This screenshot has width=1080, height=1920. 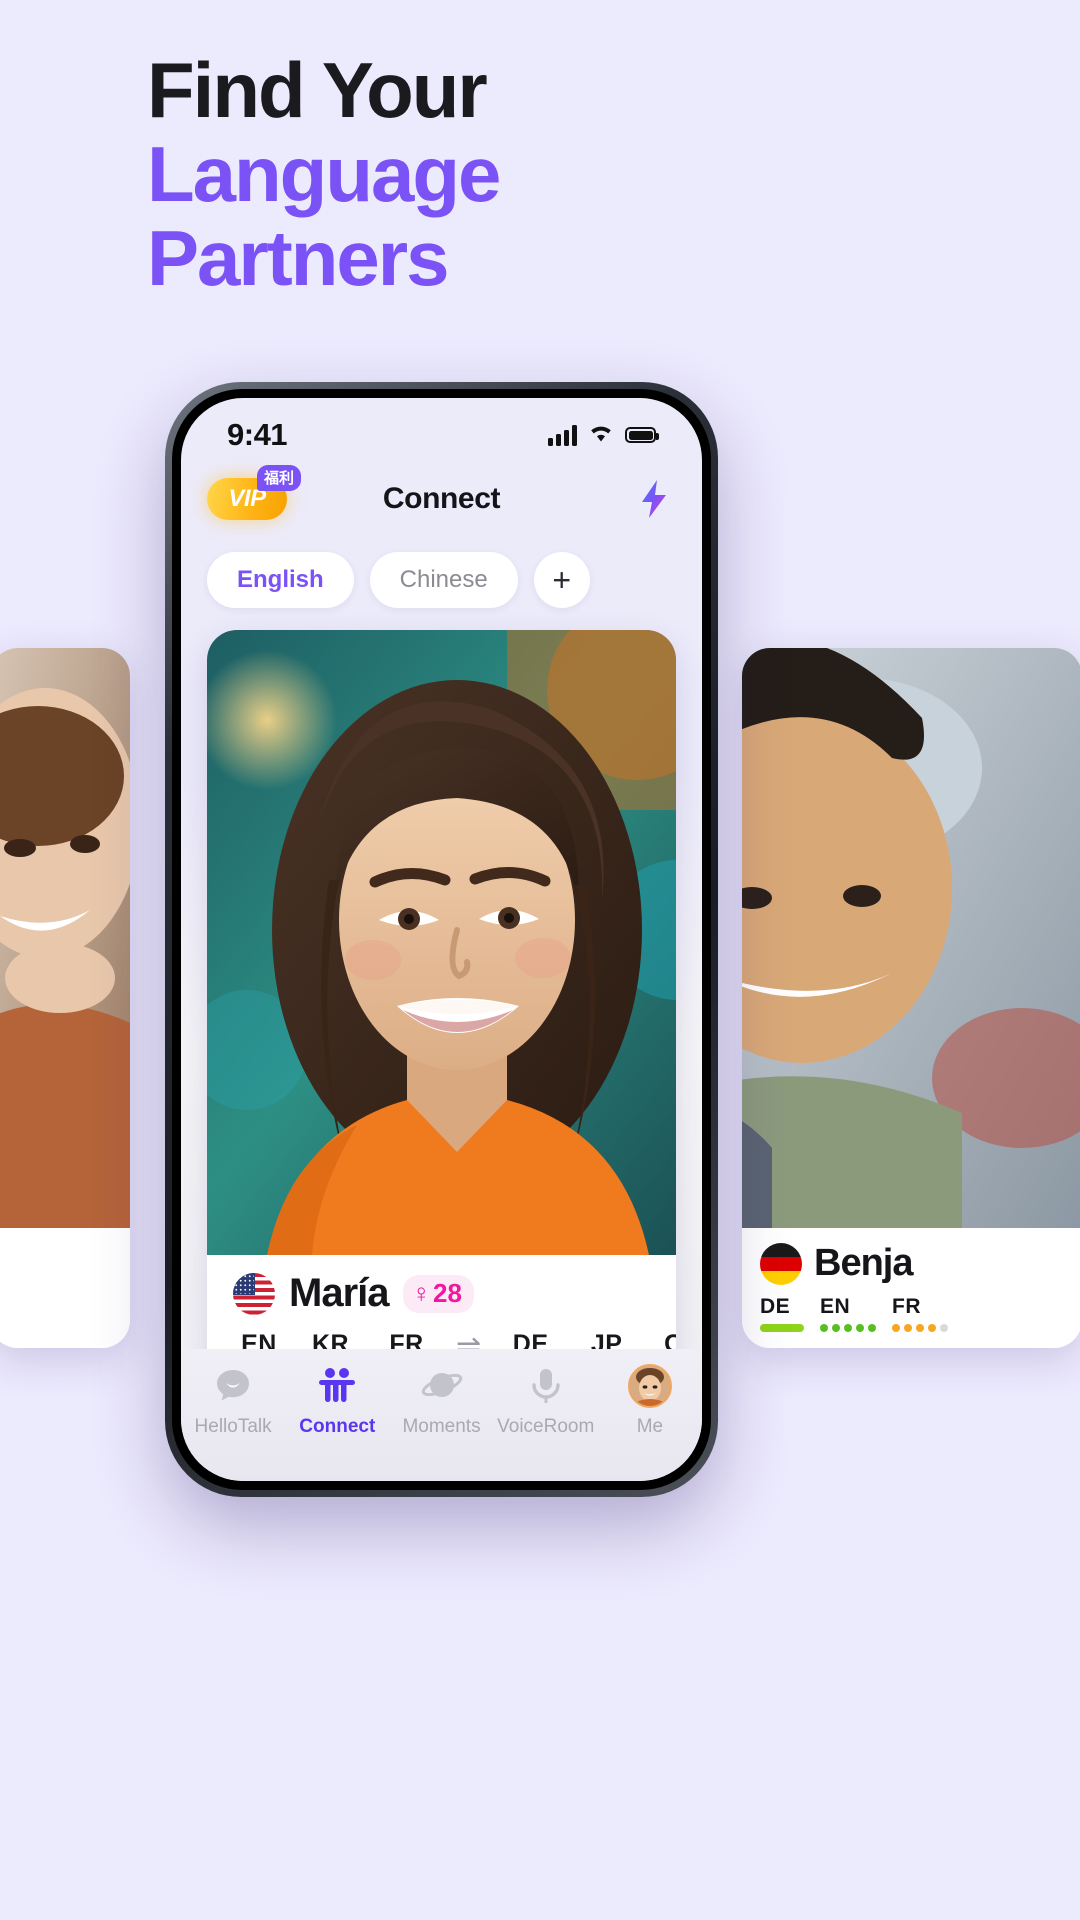 What do you see at coordinates (278, 478) in the screenshot?
I see `vip-tag-label: 福利` at bounding box center [278, 478].